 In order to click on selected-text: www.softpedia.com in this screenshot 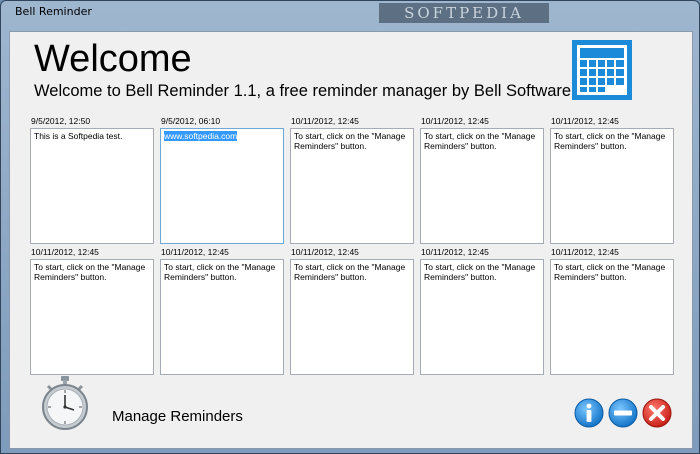, I will do `click(201, 136)`.